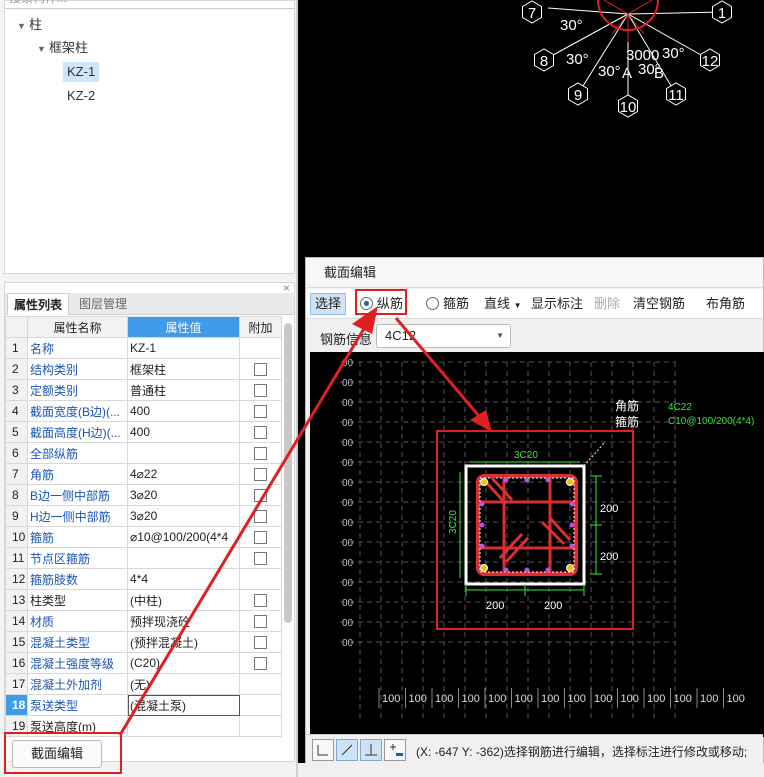 The width and height of the screenshot is (764, 777). Describe the element at coordinates (676, 94) in the screenshot. I see `axis-node-icon: 11` at that location.